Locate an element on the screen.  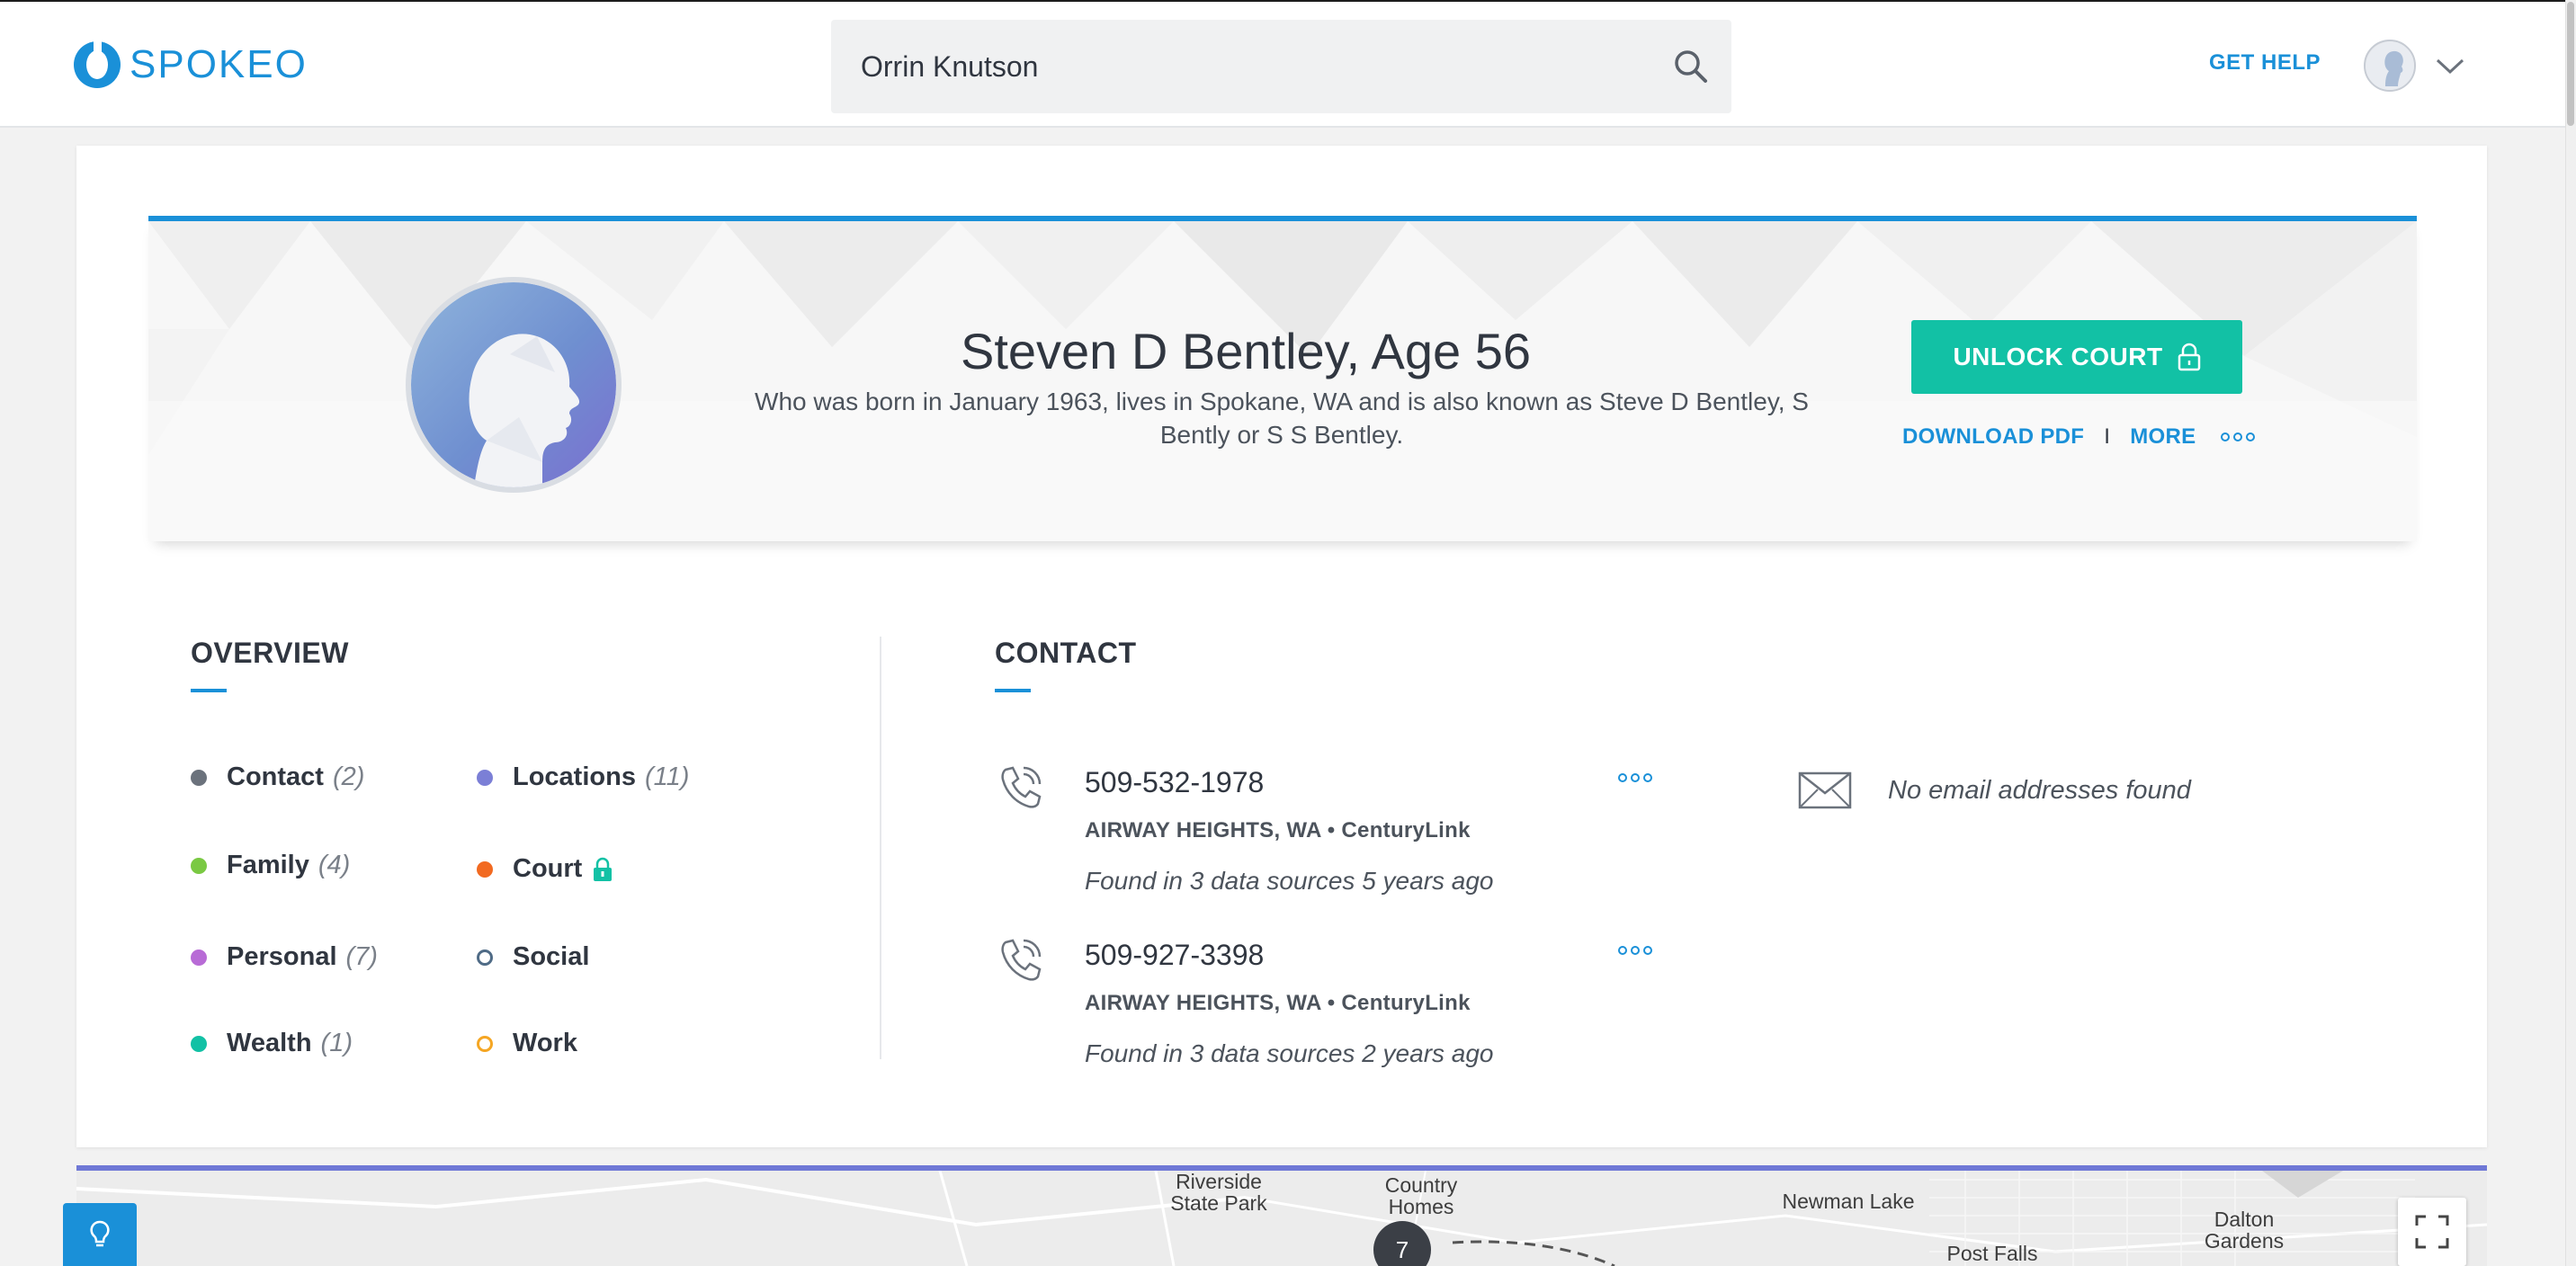
map-label-newman-lake: Newman Lake is located at coordinates (1848, 1201).